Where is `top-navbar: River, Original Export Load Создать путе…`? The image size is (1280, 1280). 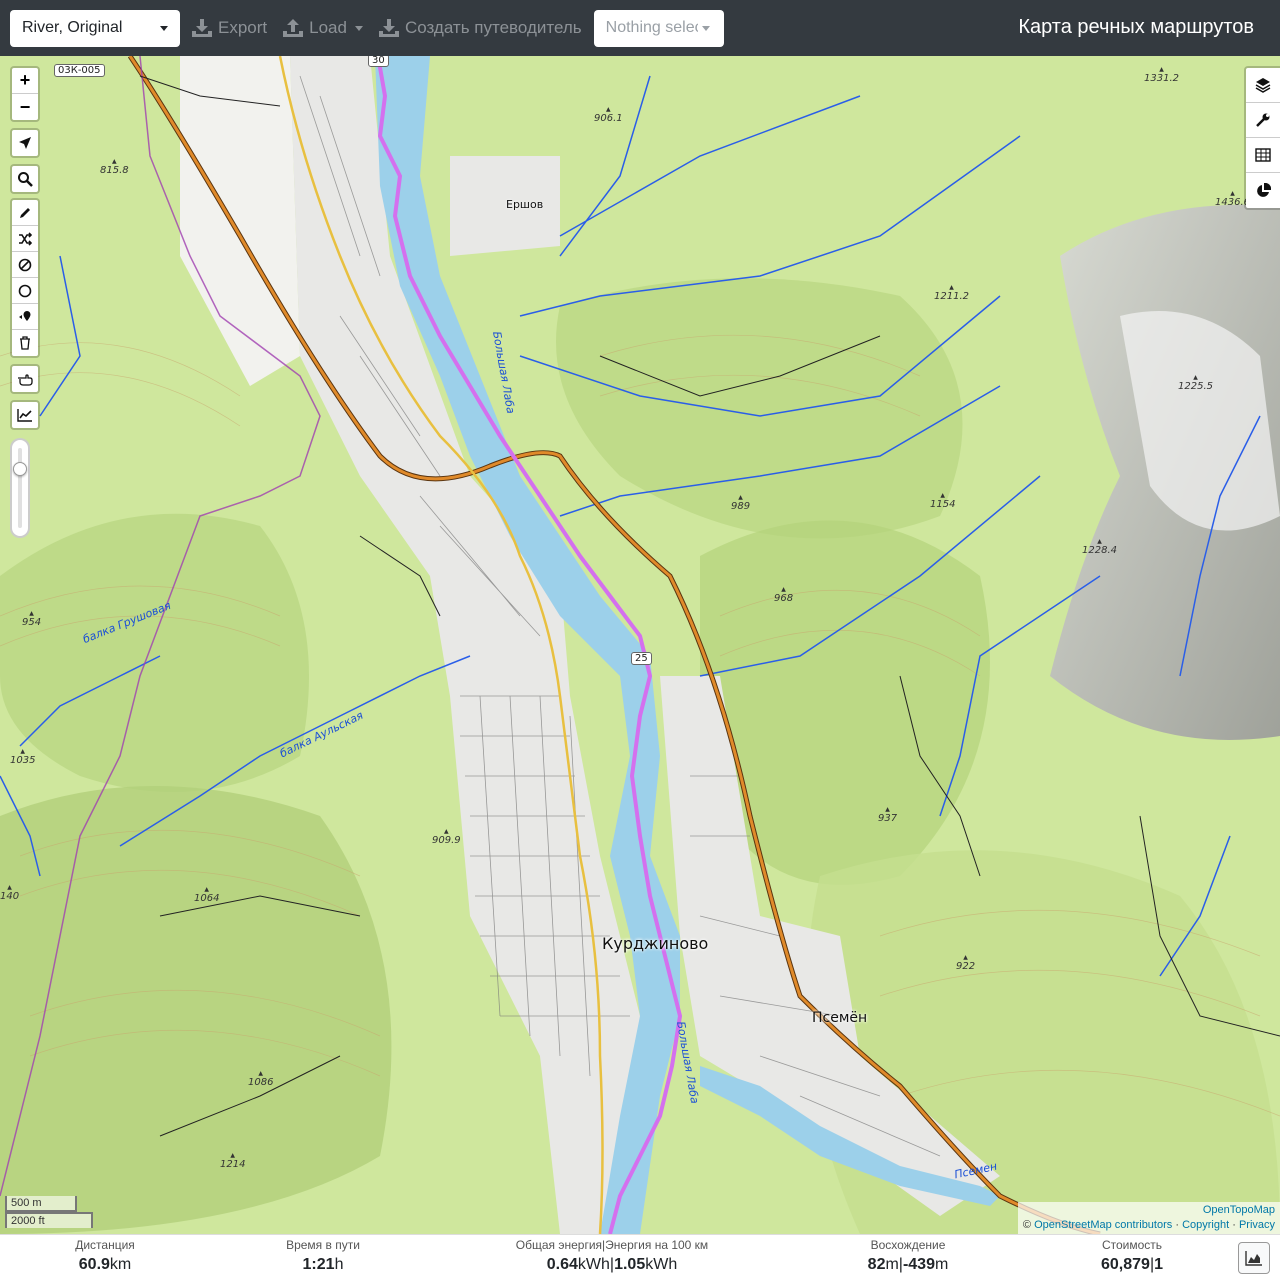
top-navbar: River, Original Export Load Создать путе… is located at coordinates (640, 28).